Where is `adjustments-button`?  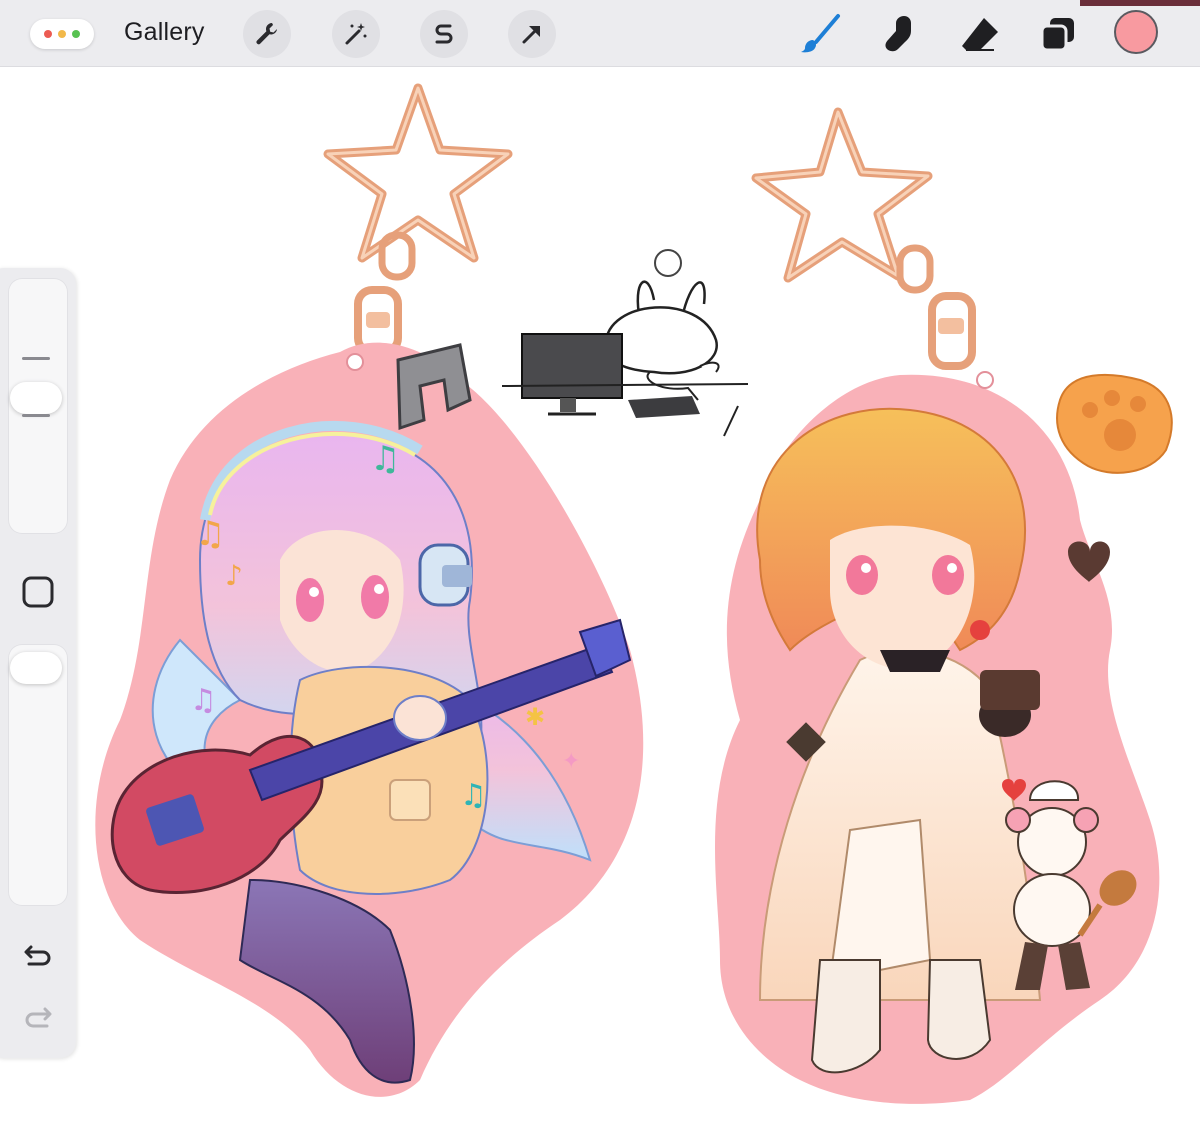 adjustments-button is located at coordinates (356, 34).